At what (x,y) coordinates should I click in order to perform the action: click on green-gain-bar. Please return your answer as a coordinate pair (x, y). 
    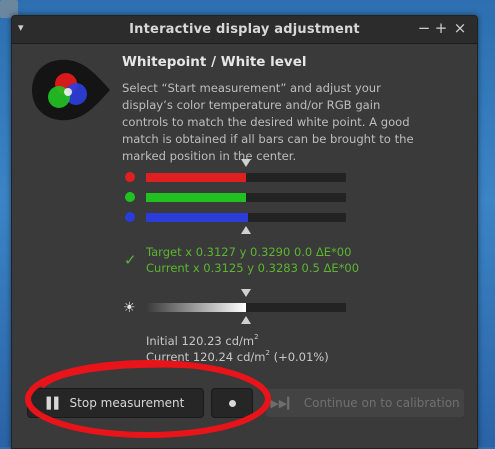
    Looking at the image, I should click on (246, 197).